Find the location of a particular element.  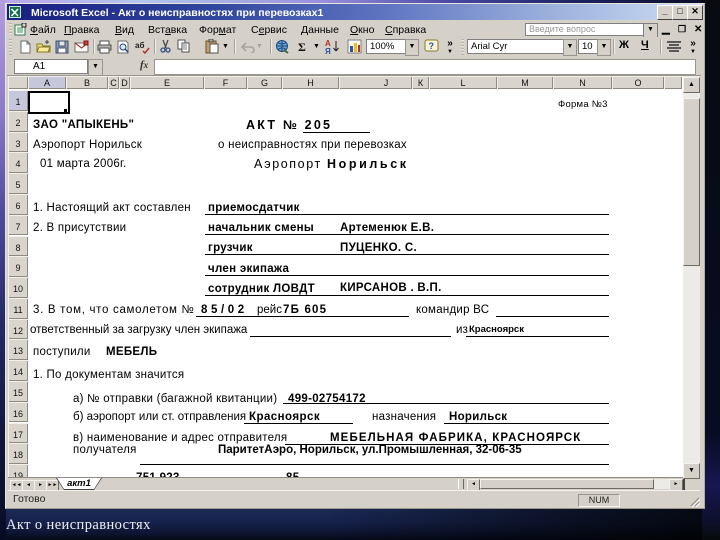

svg-text: Я is located at coordinates (328, 50).